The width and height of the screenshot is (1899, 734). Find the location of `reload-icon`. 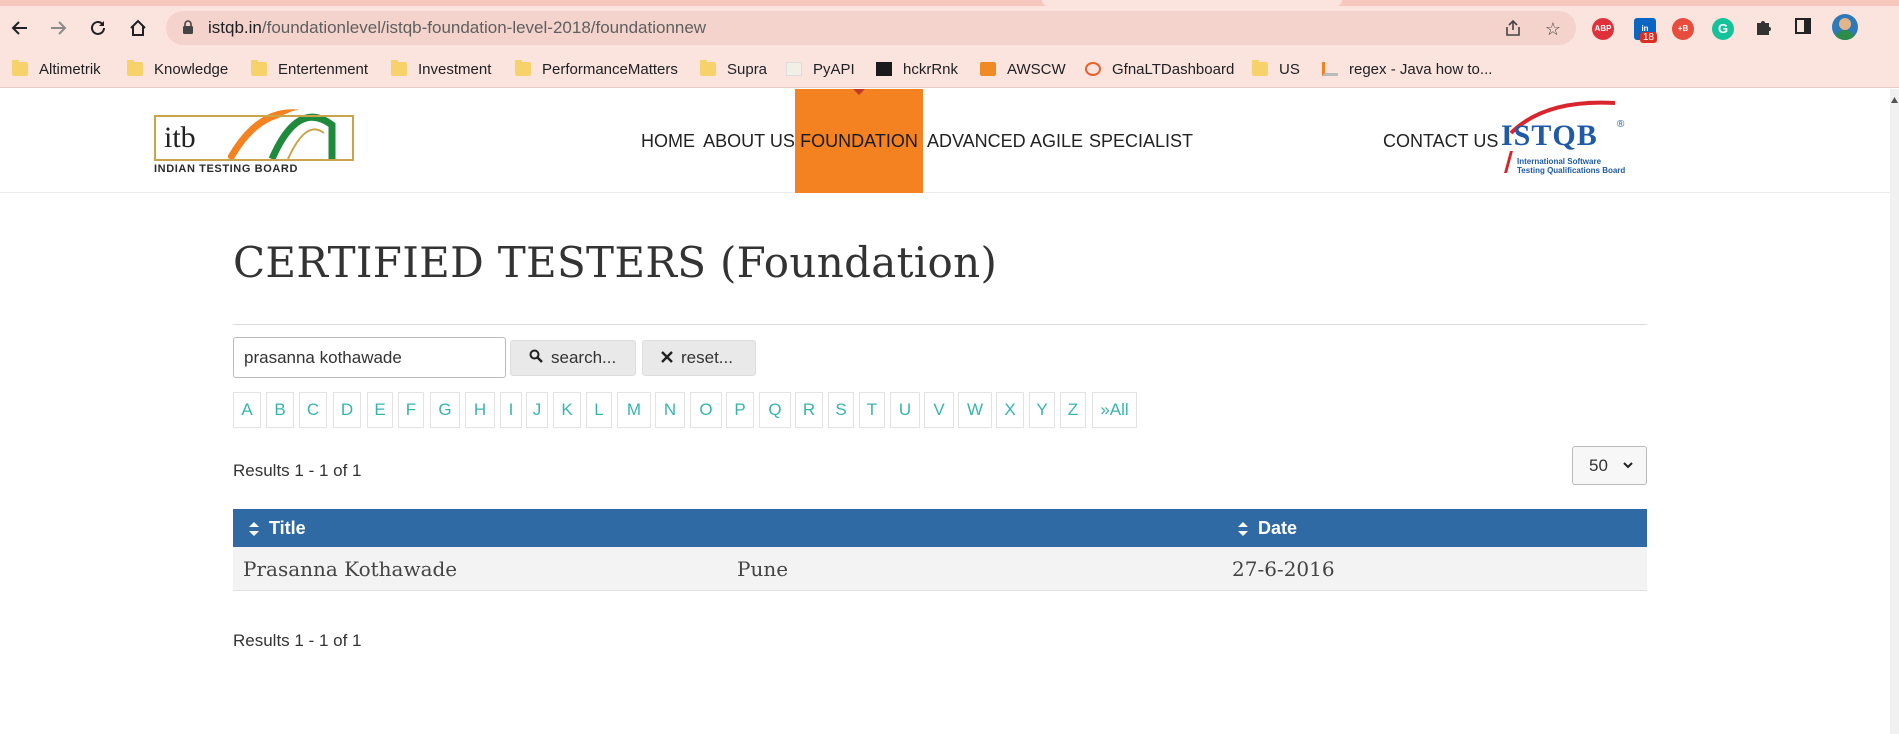

reload-icon is located at coordinates (98, 28).